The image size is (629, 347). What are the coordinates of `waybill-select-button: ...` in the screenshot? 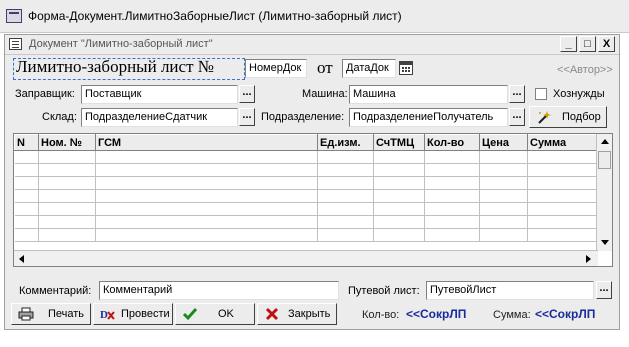 It's located at (604, 290).